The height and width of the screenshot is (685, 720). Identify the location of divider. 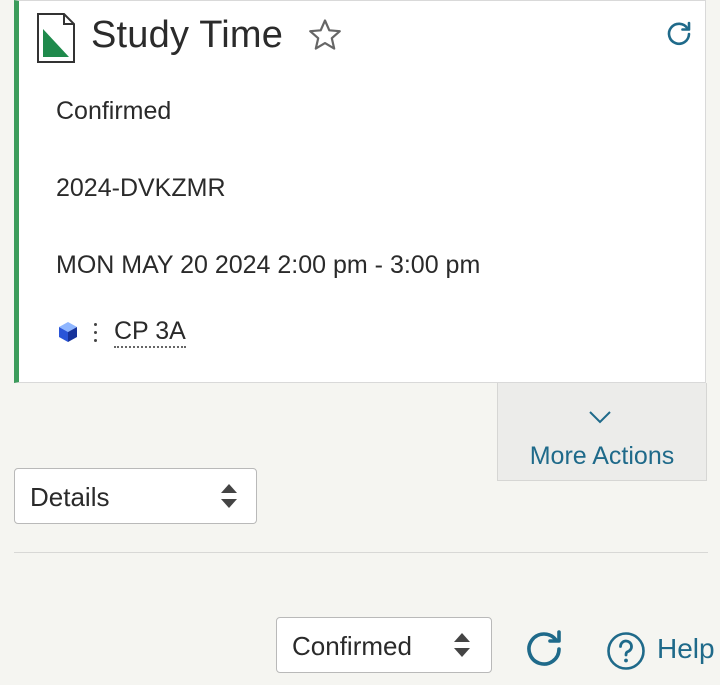
(361, 552).